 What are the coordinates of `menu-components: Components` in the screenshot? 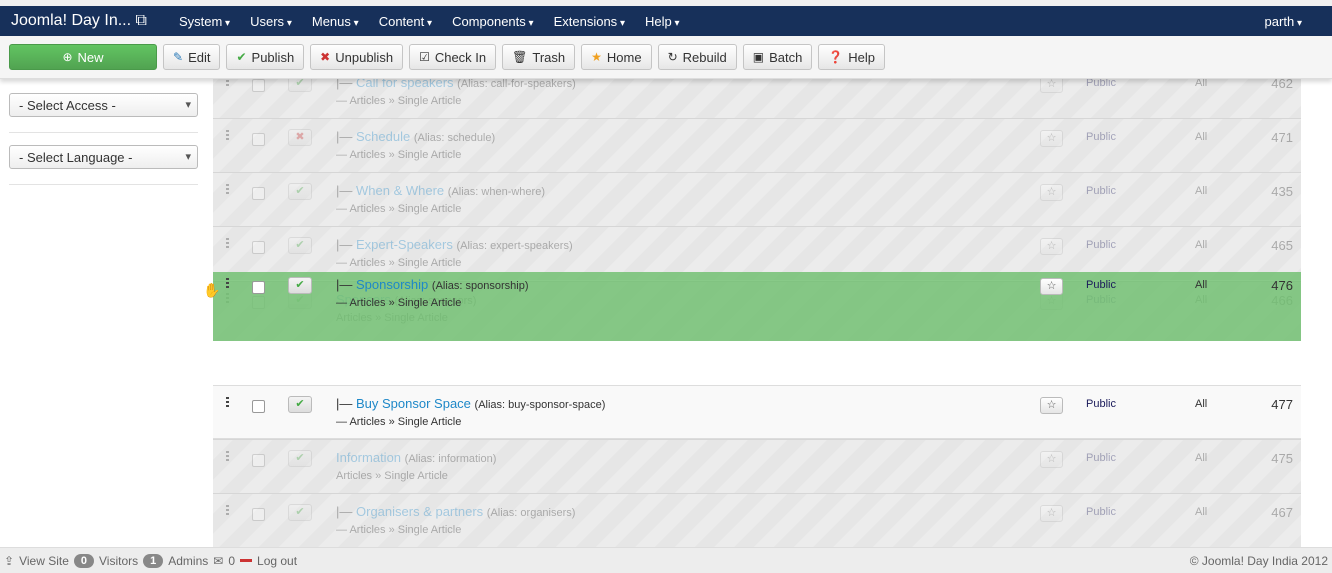 It's located at (493, 21).